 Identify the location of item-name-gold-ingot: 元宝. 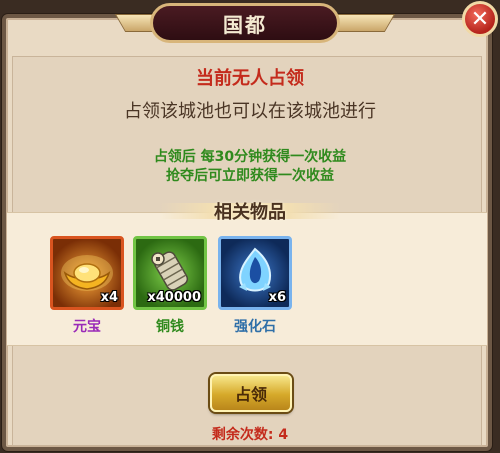
(87, 327).